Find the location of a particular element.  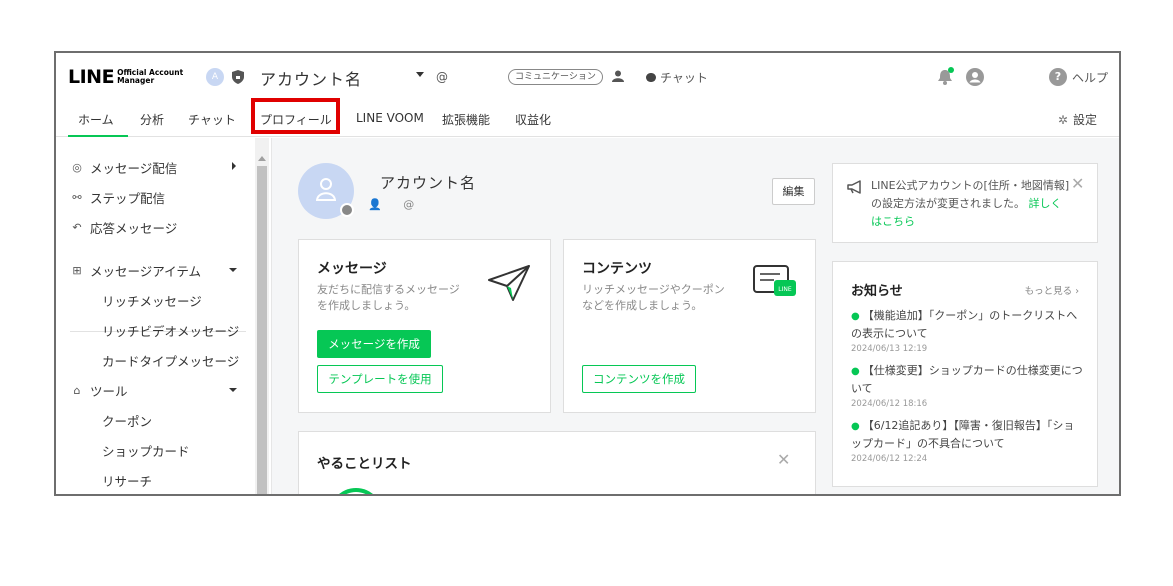

edit-profile-button: 編集 is located at coordinates (793, 191).